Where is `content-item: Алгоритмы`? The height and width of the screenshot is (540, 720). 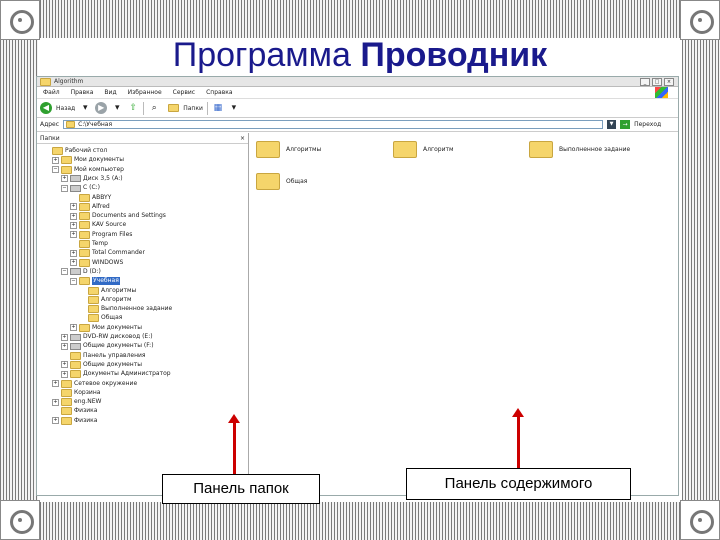 content-item: Алгоритмы is located at coordinates (288, 149).